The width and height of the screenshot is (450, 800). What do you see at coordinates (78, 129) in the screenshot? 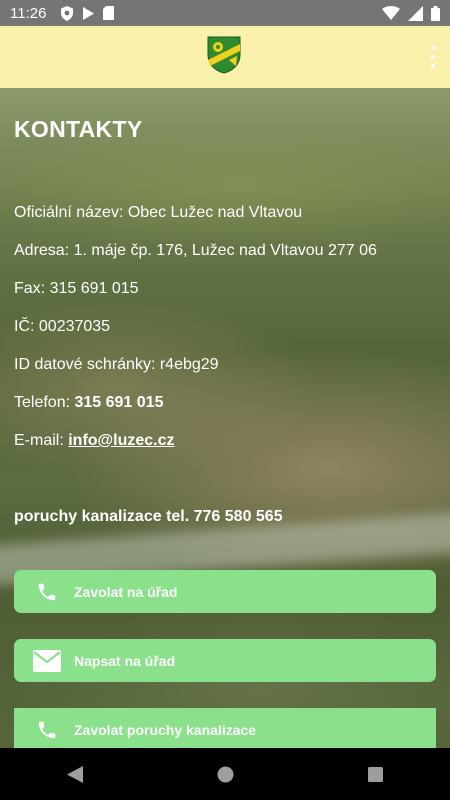
I see `page-title: KONTAKTY` at bounding box center [78, 129].